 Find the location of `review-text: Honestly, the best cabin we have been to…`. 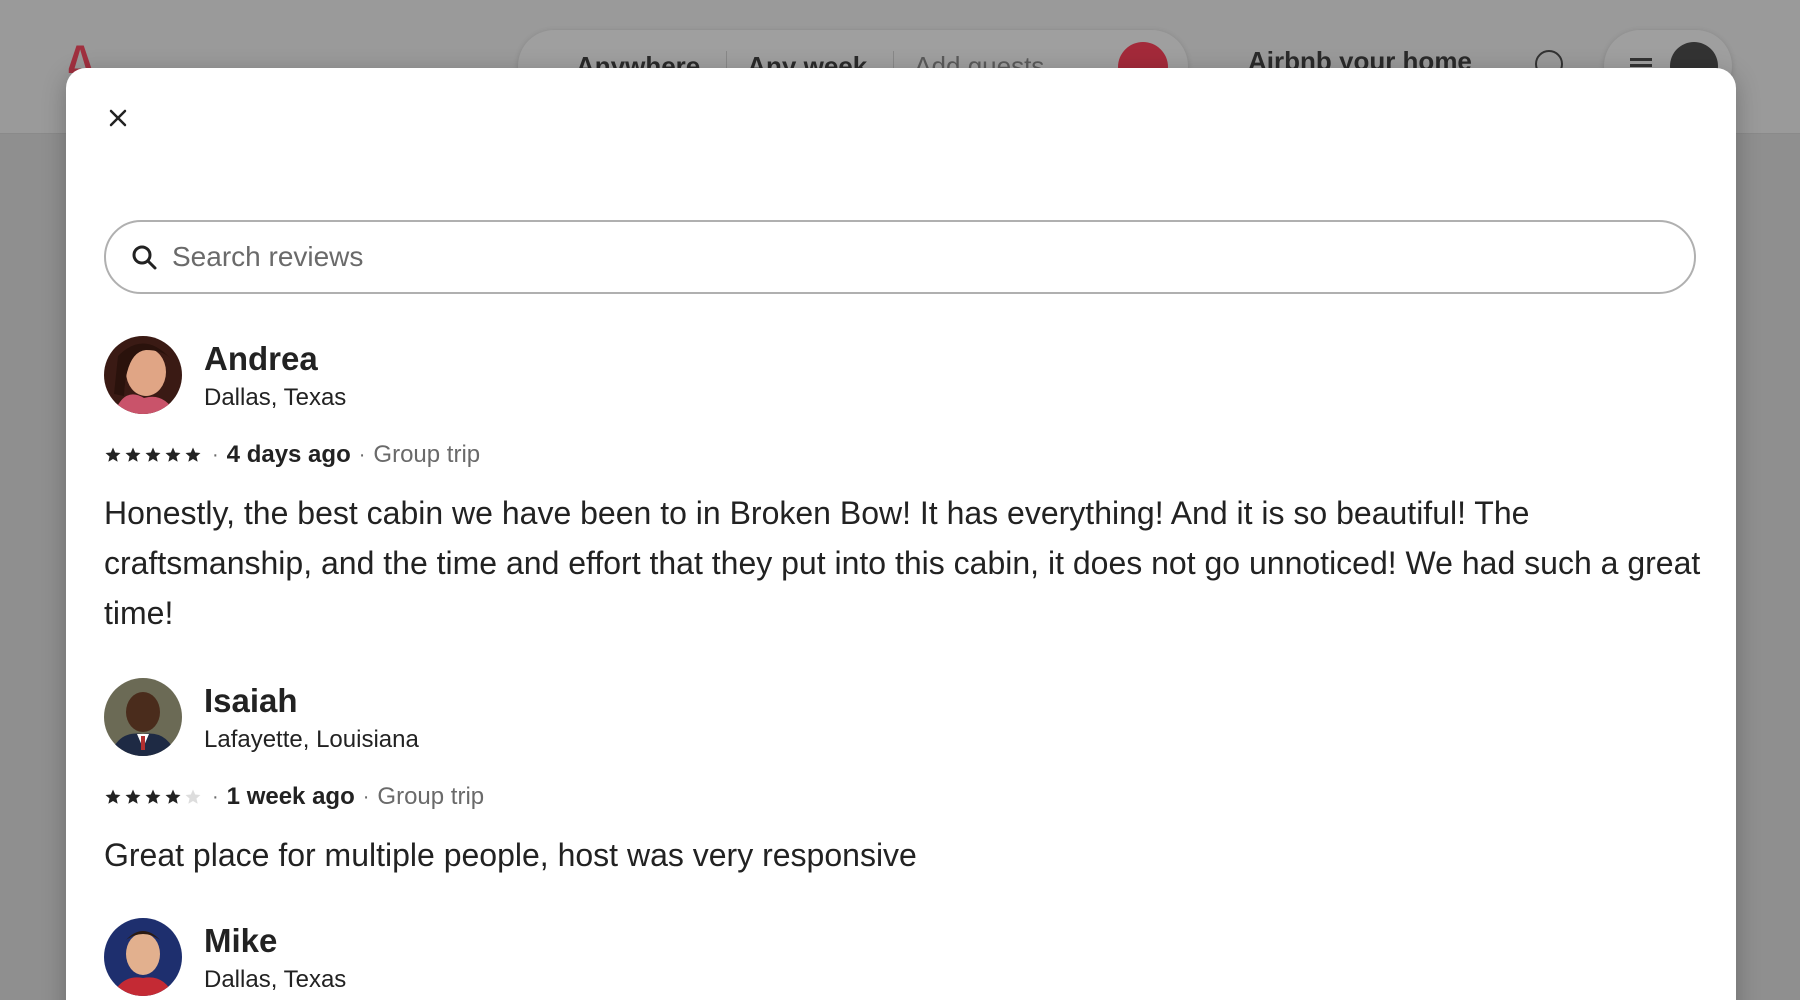

review-text: Honestly, the best cabin we have been to… is located at coordinates (902, 563).